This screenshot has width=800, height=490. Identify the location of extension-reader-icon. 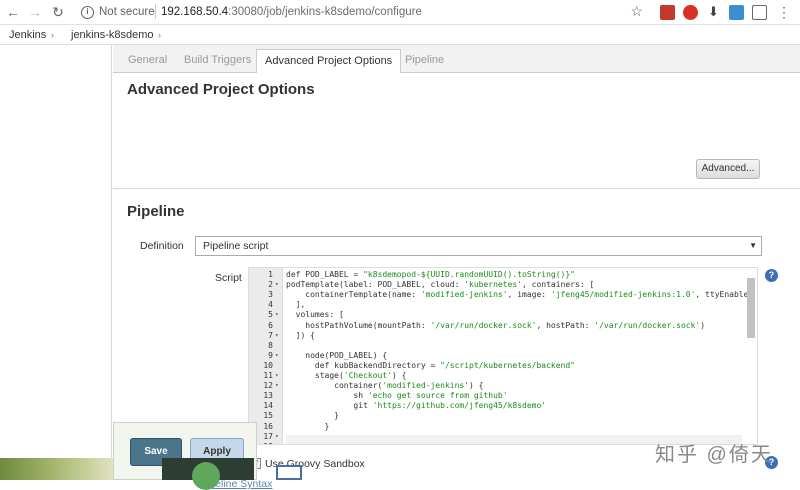
(759, 12).